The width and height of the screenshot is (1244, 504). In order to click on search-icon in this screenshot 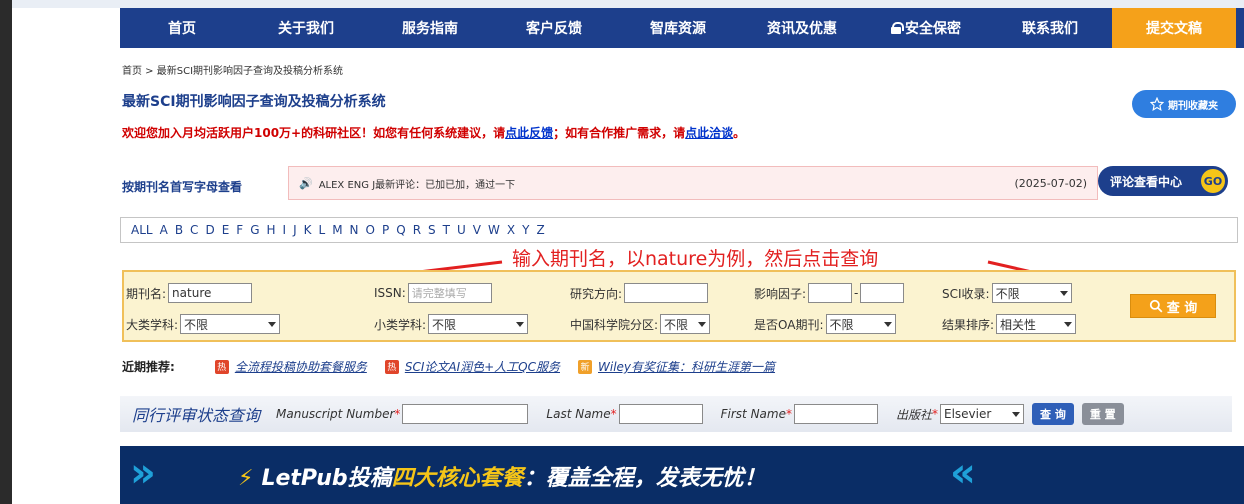, I will do `click(1156, 306)`.